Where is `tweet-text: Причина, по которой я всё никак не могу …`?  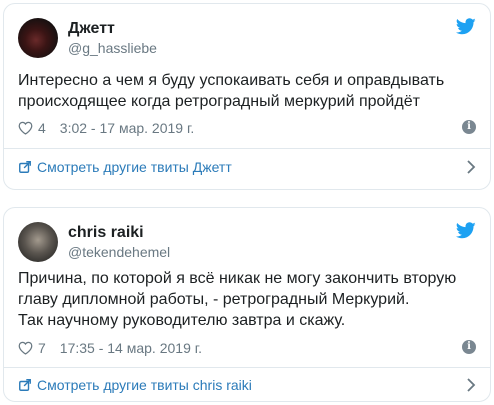 tweet-text: Причина, по которой я всё никак не могу … is located at coordinates (237, 299).